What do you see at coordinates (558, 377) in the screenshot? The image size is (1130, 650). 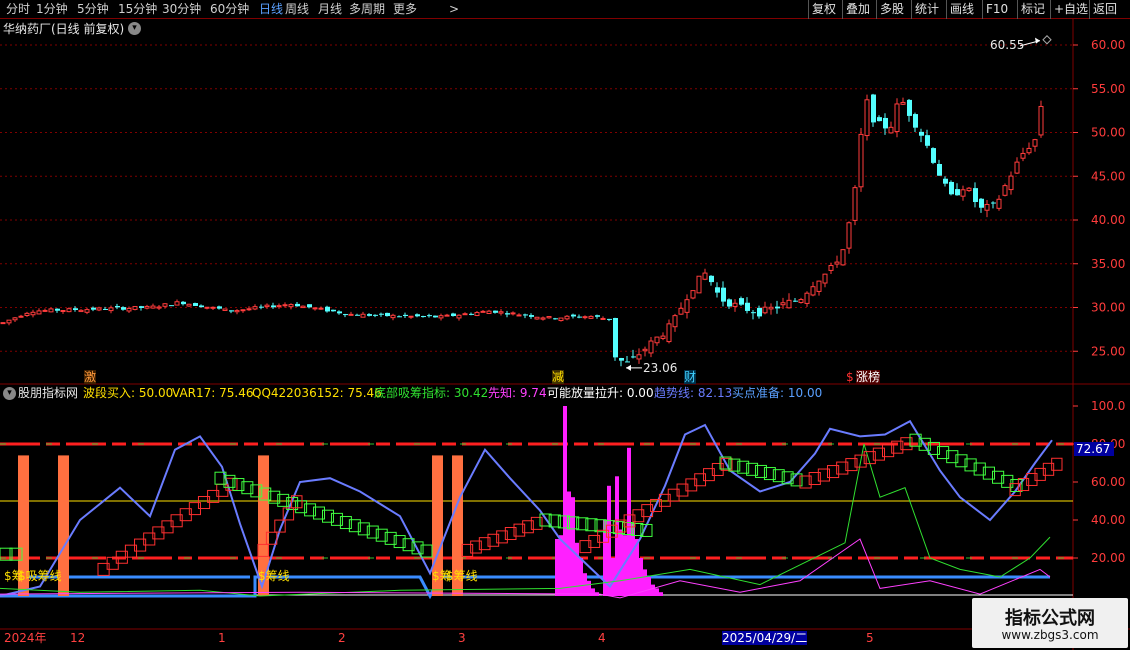 I see `event-marker-jian: 减` at bounding box center [558, 377].